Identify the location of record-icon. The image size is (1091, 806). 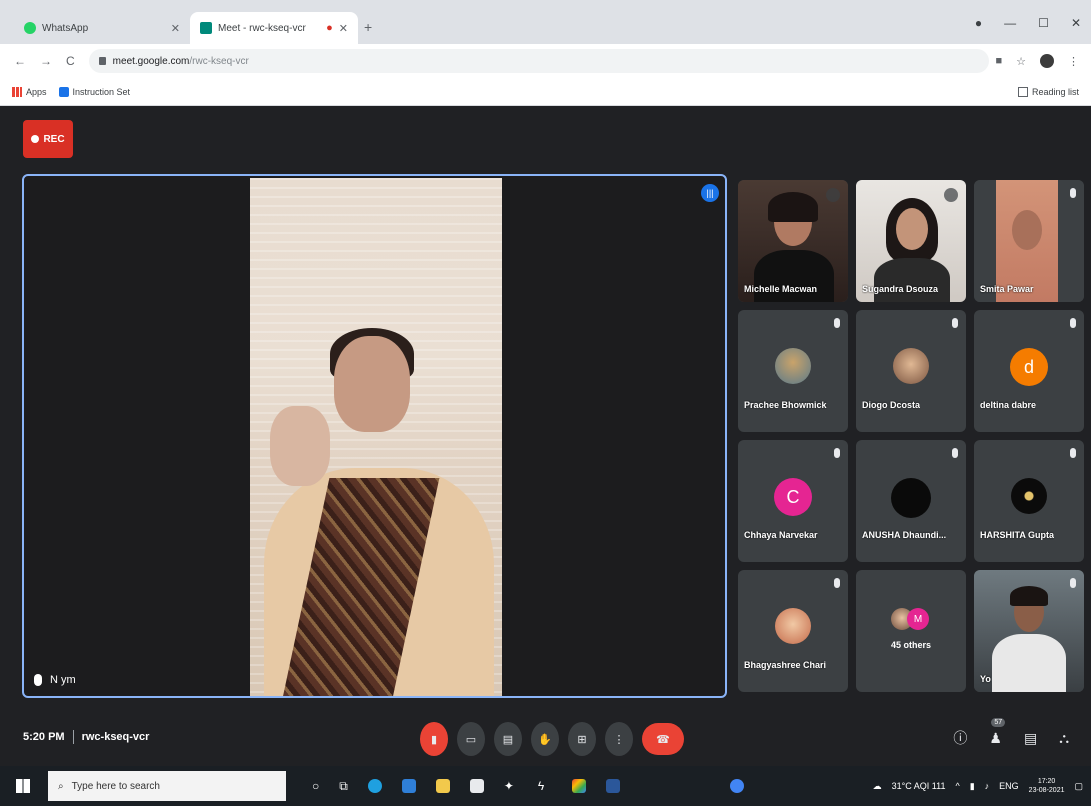
(35, 139).